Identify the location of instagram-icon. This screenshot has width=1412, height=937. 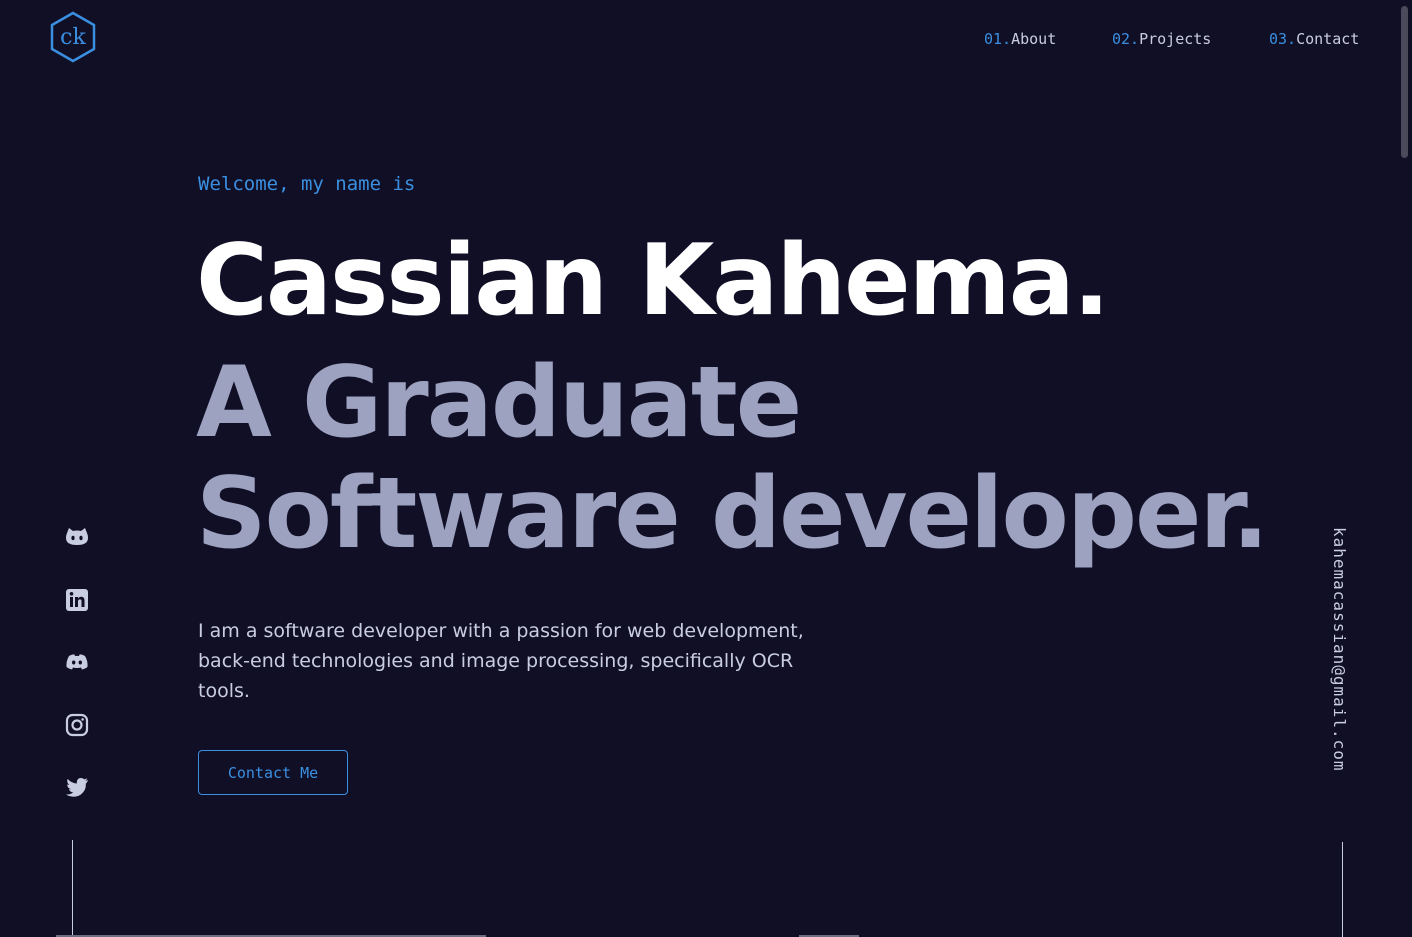
(77, 725).